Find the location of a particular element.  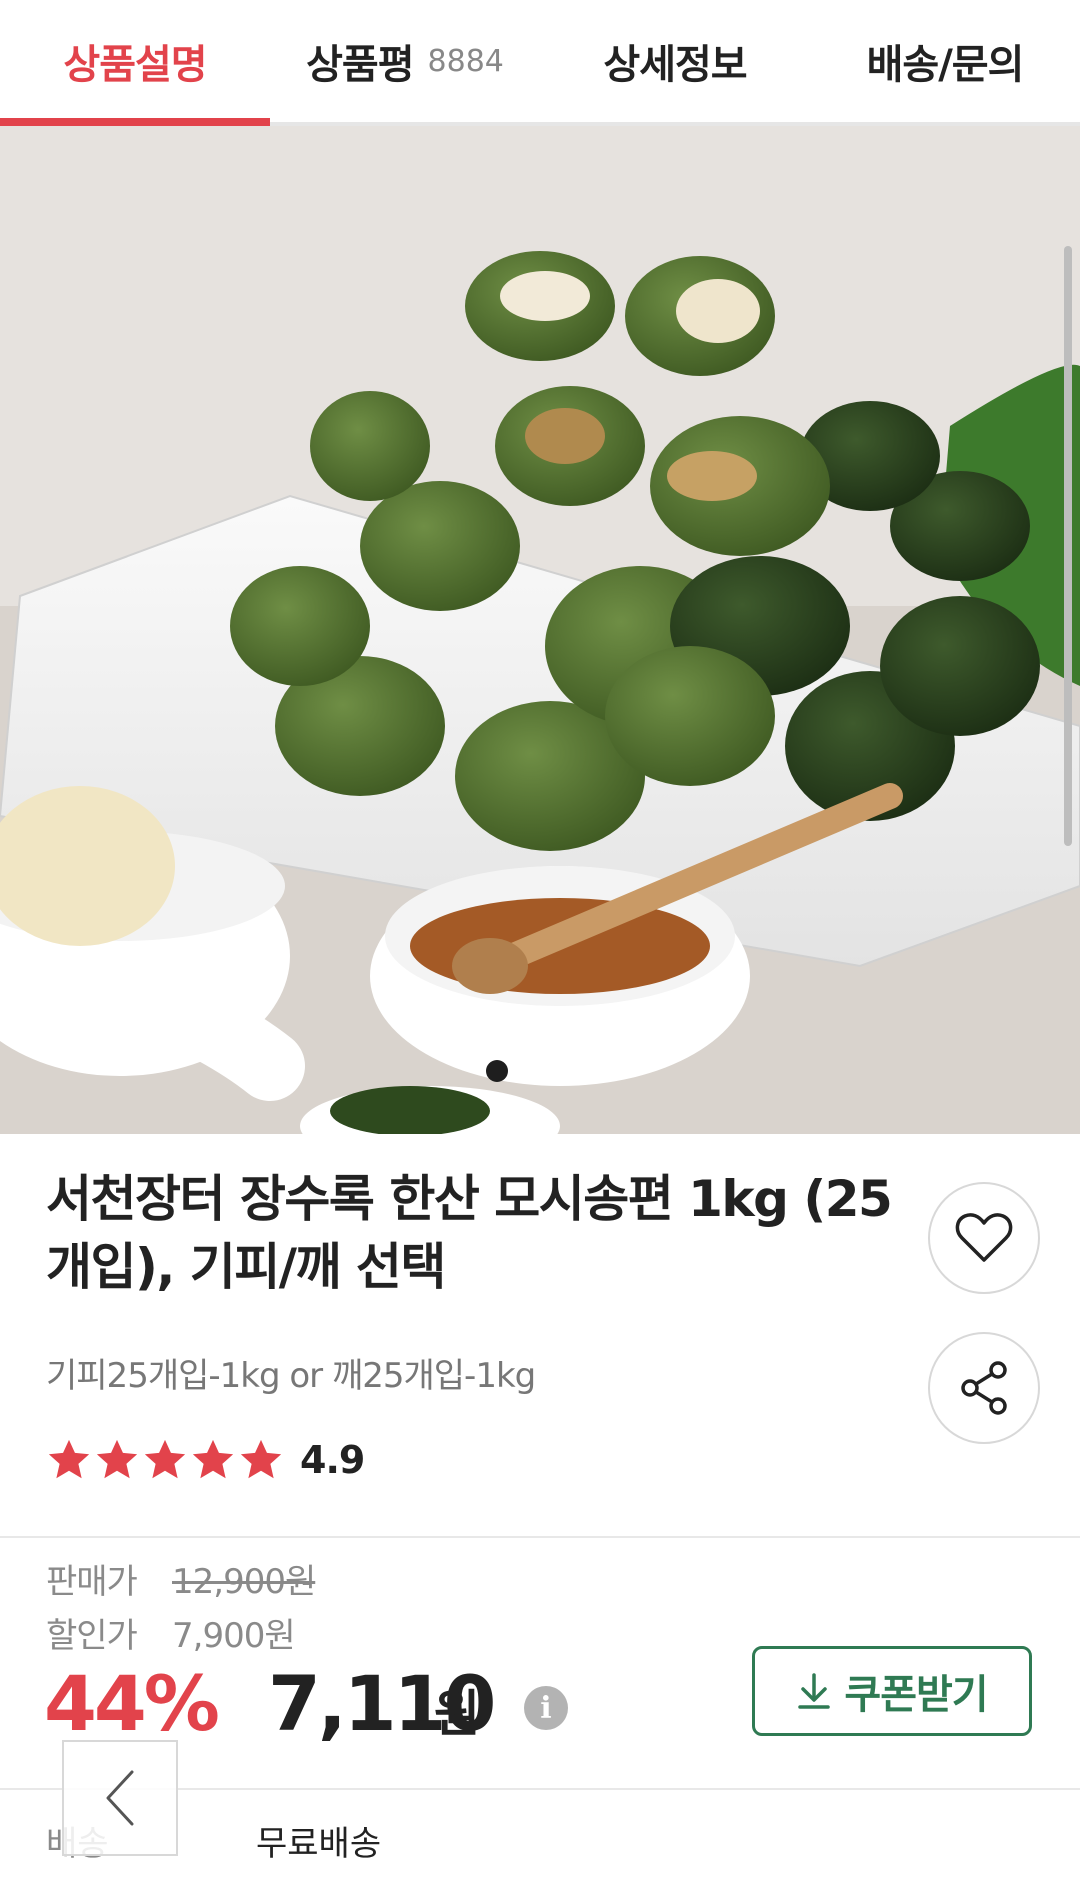

carousel-dot is located at coordinates (577, 1071).